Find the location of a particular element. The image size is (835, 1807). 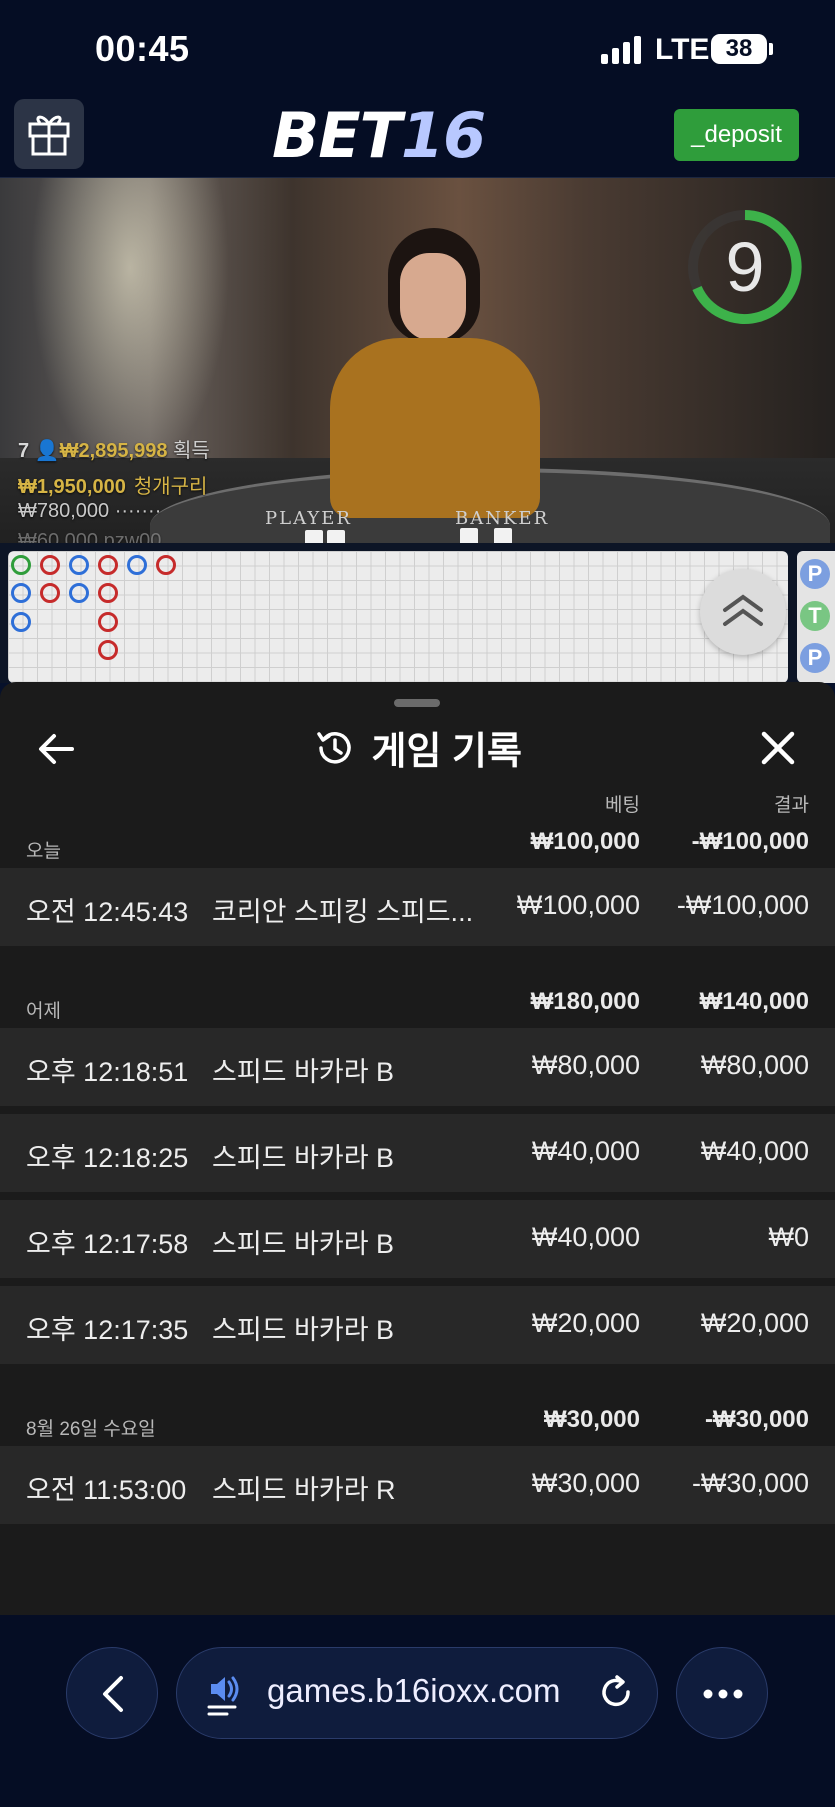

banker-card is located at coordinates (503, 535).